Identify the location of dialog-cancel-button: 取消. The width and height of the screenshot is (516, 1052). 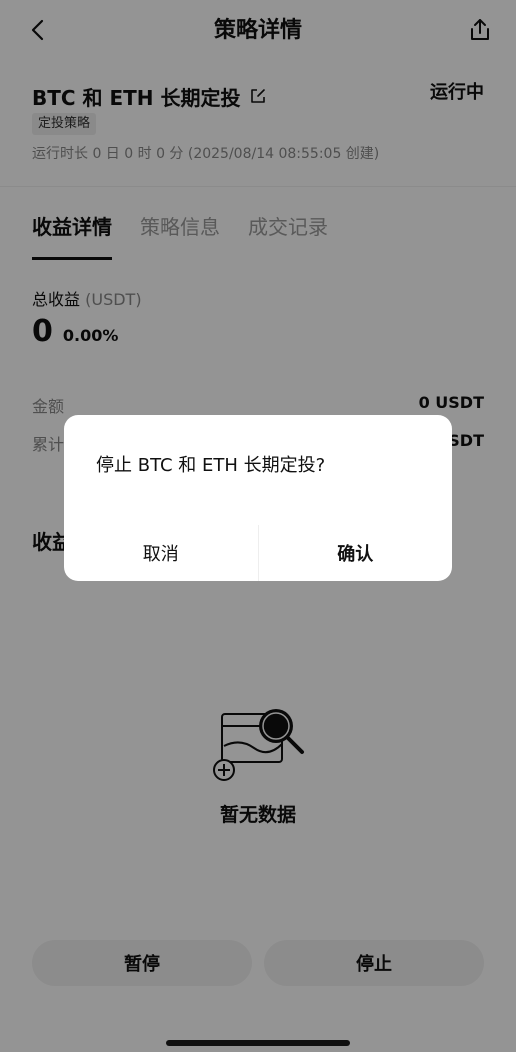
(161, 553).